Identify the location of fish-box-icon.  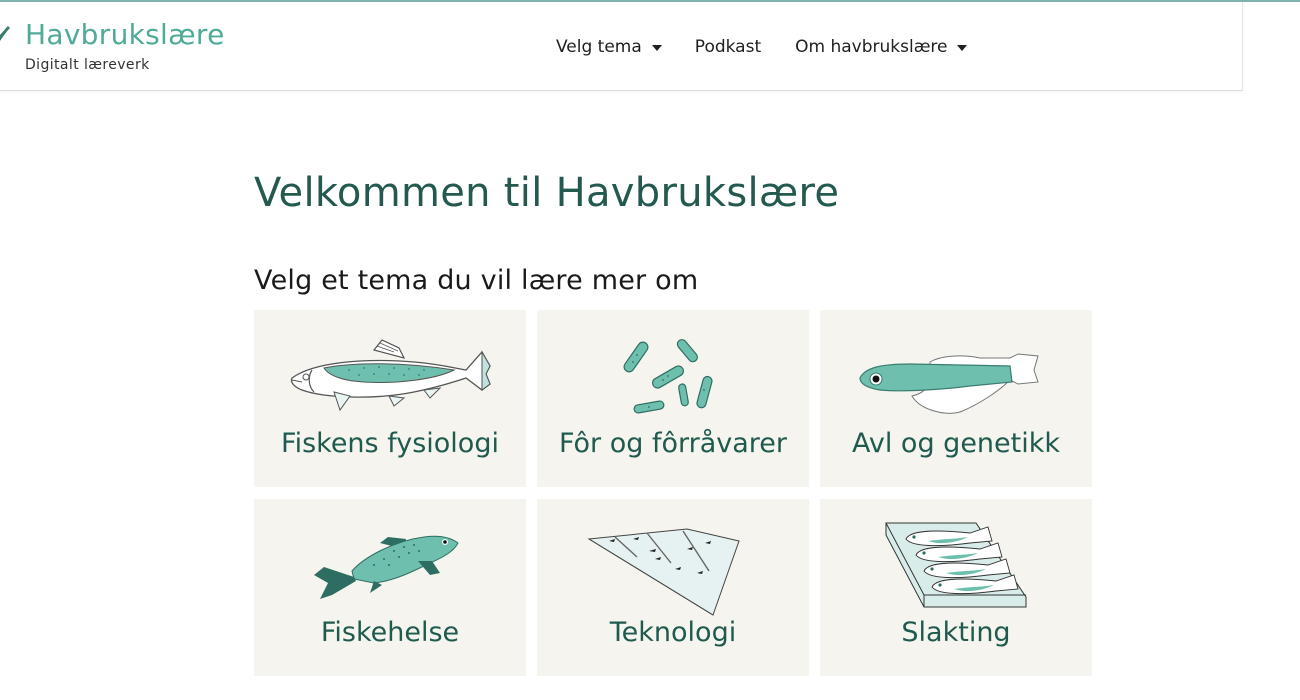
(956, 565).